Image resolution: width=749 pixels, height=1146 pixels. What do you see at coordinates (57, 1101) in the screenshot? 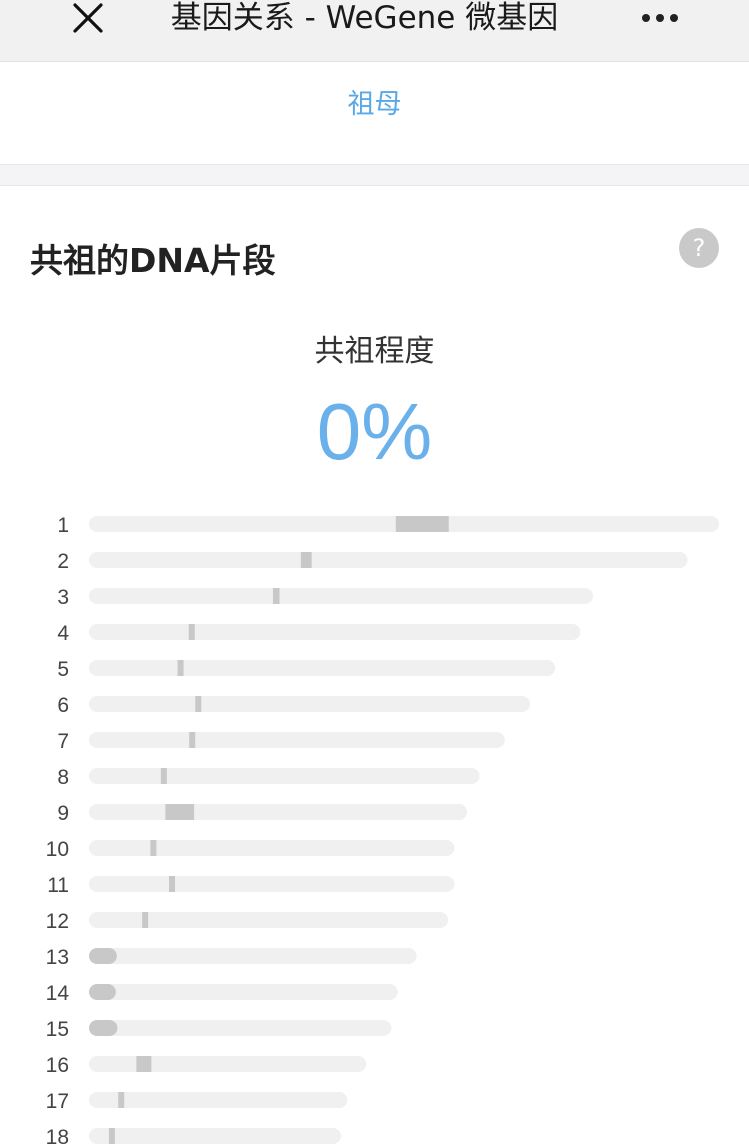
I see `chromosome-label: 17` at bounding box center [57, 1101].